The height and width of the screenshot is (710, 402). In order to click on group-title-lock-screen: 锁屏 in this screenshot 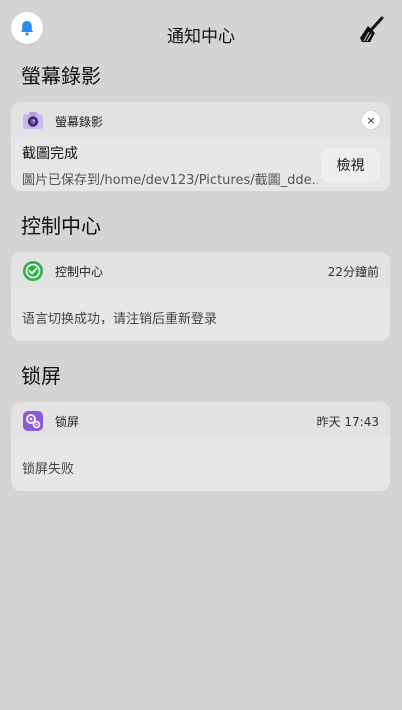, I will do `click(41, 376)`.